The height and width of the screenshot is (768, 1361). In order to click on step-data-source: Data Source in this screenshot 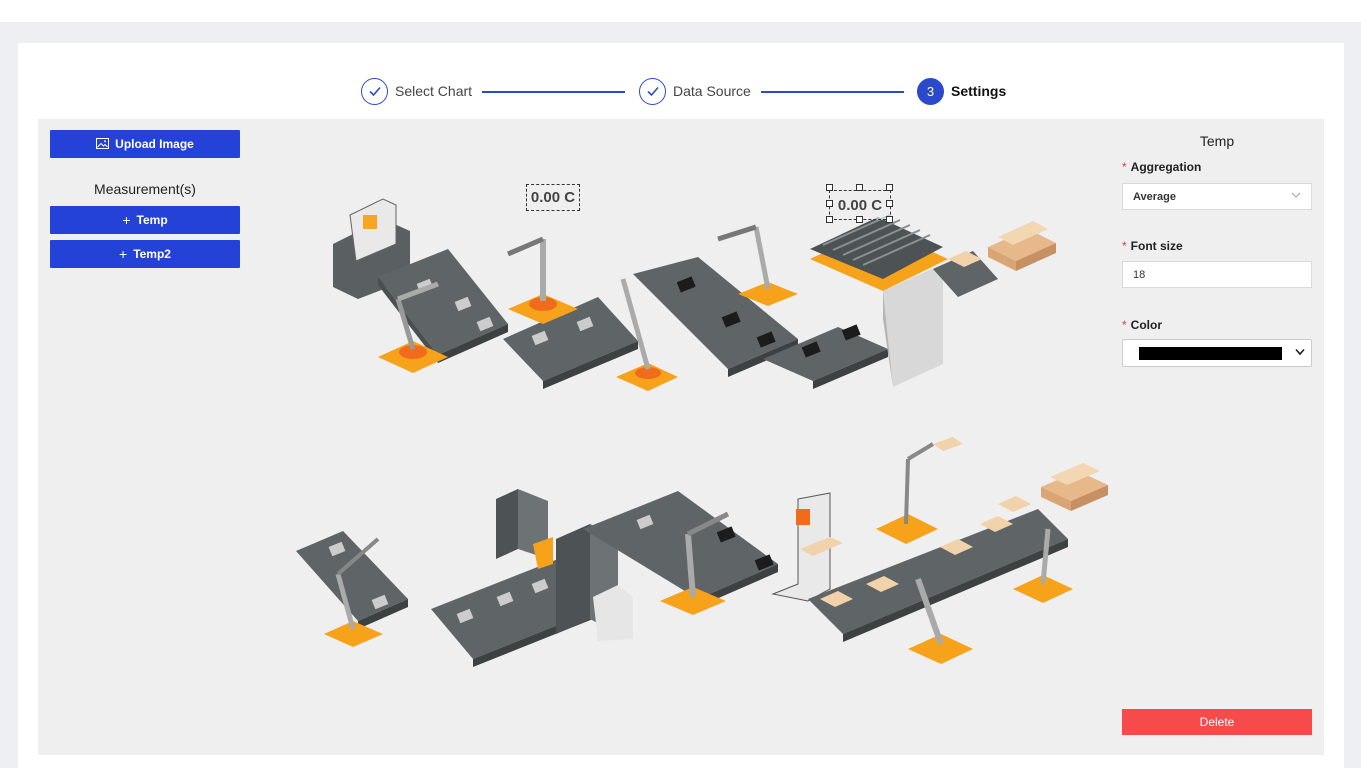, I will do `click(695, 91)`.